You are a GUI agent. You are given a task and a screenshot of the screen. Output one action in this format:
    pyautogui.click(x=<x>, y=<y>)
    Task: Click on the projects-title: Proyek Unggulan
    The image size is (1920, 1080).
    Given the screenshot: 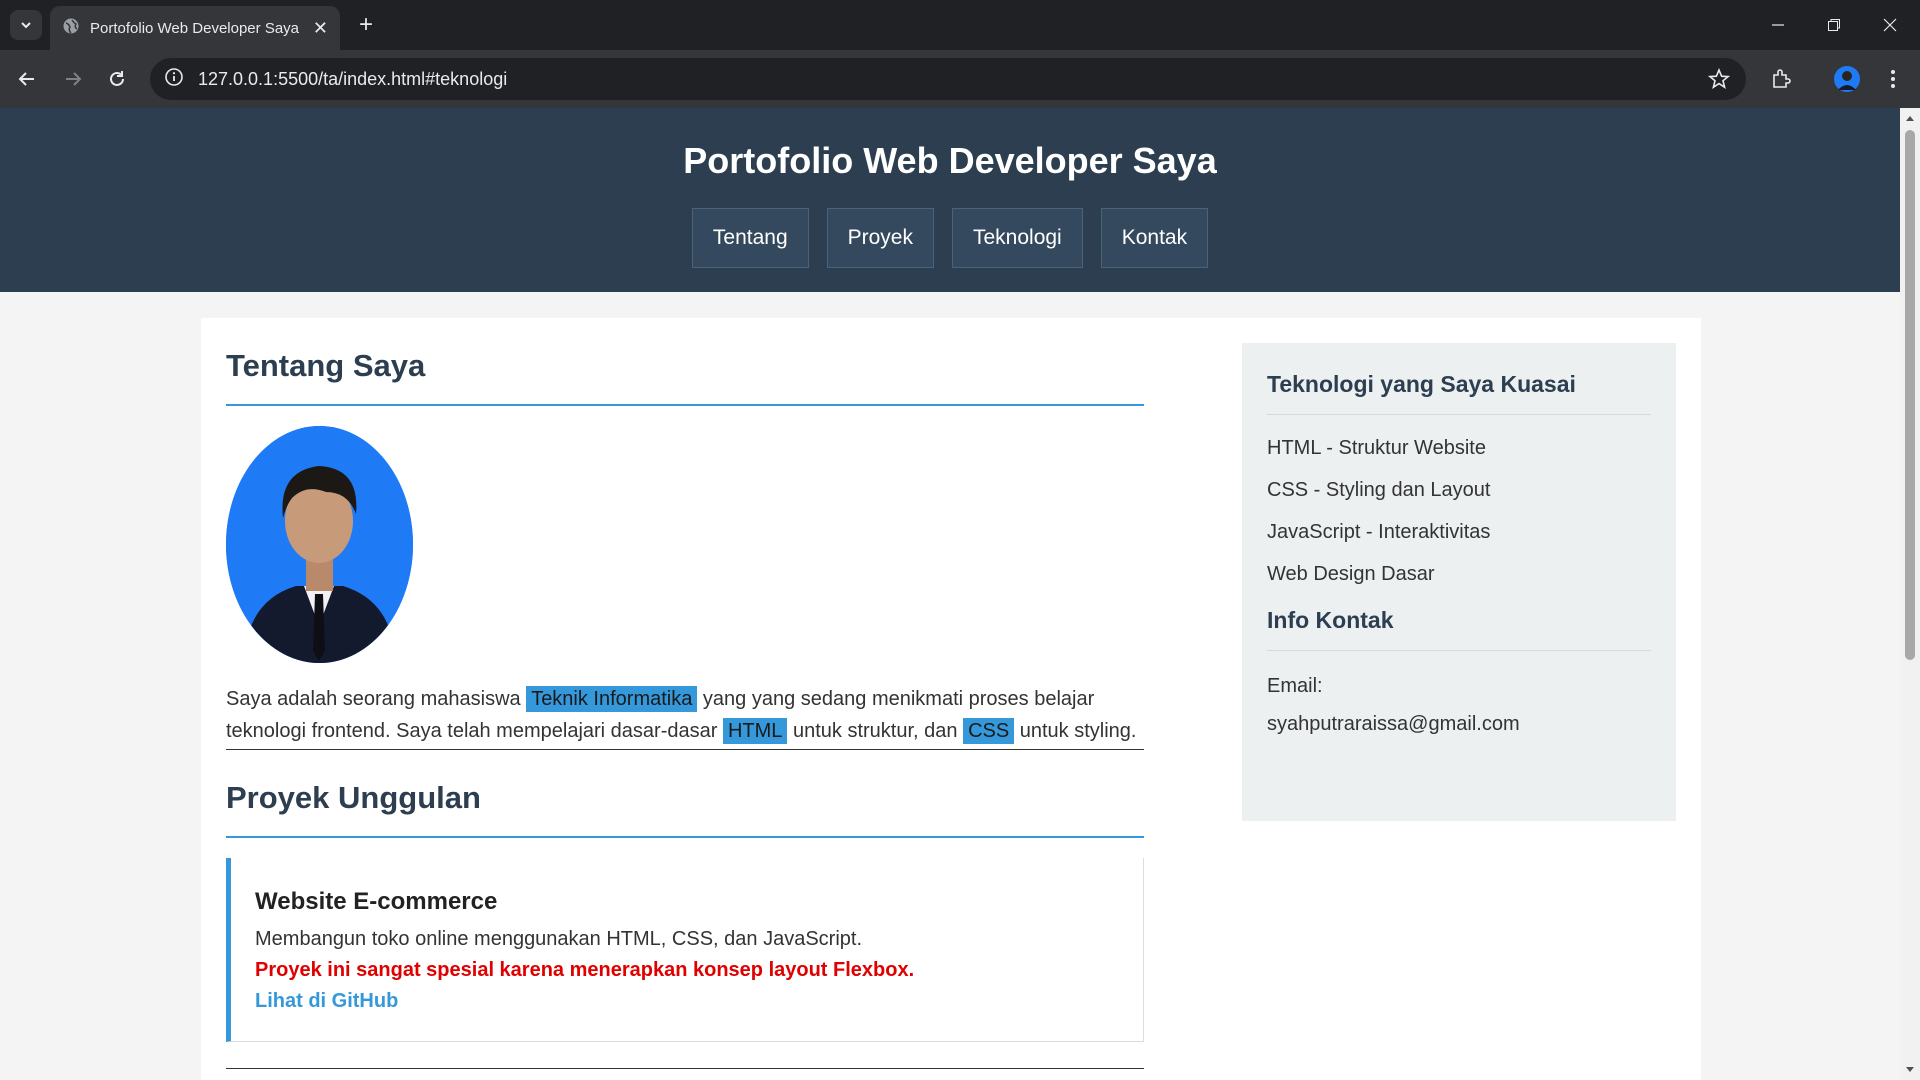 What is the action you would take?
    pyautogui.click(x=685, y=809)
    